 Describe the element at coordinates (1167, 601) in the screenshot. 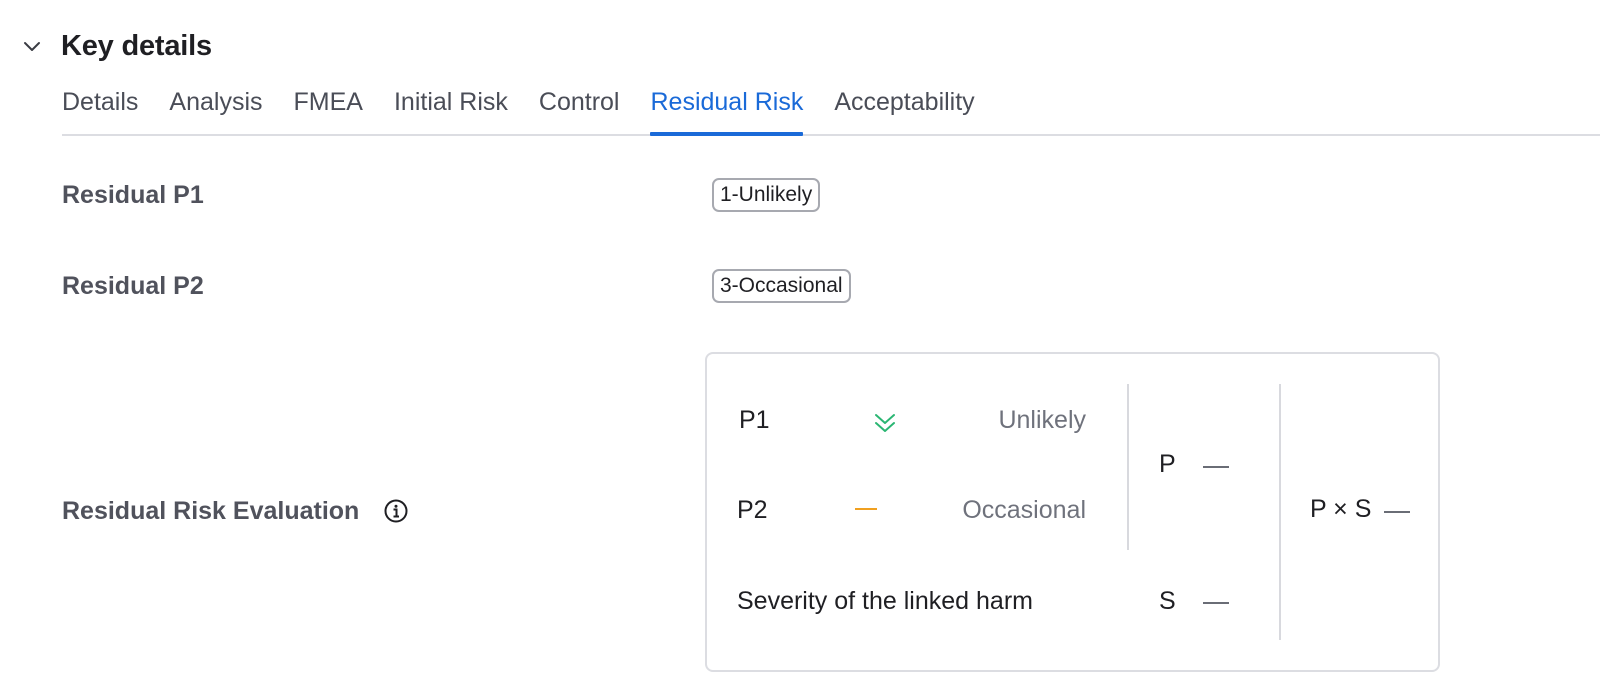

I see `s-label: S` at that location.